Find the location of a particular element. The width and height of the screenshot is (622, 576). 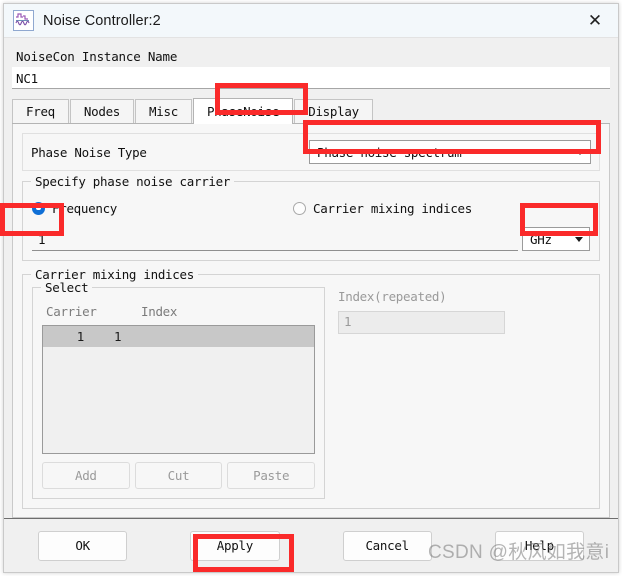

tab-nodes: Nodes is located at coordinates (102, 111).